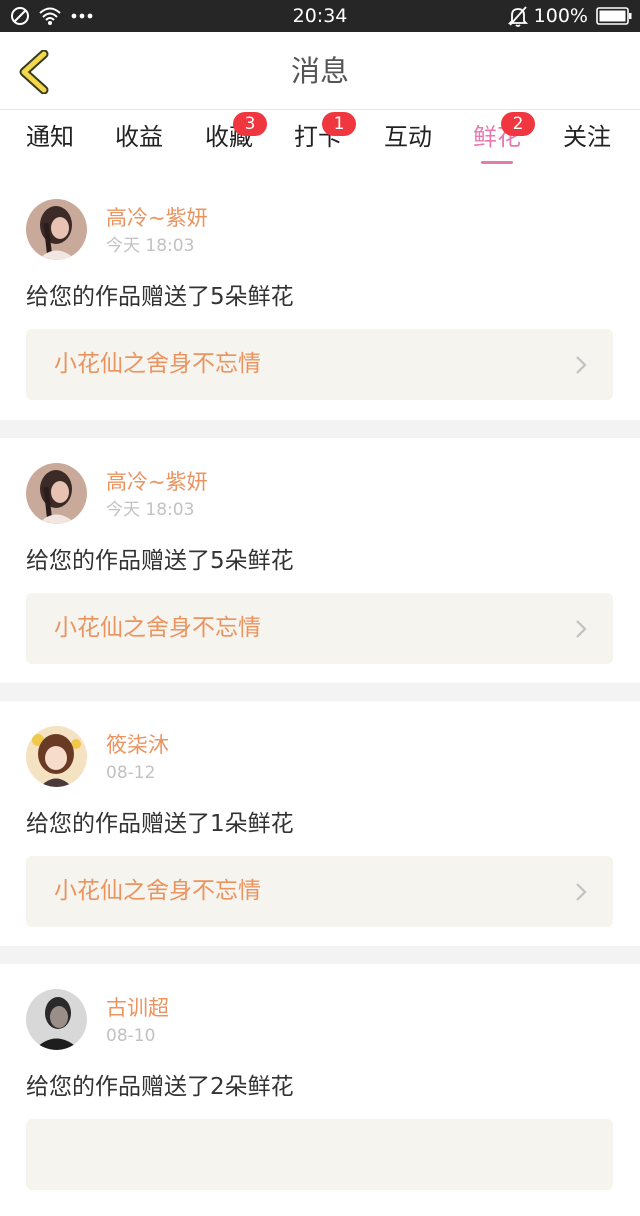  I want to click on tab-favorites: 收藏 3, so click(236, 132).